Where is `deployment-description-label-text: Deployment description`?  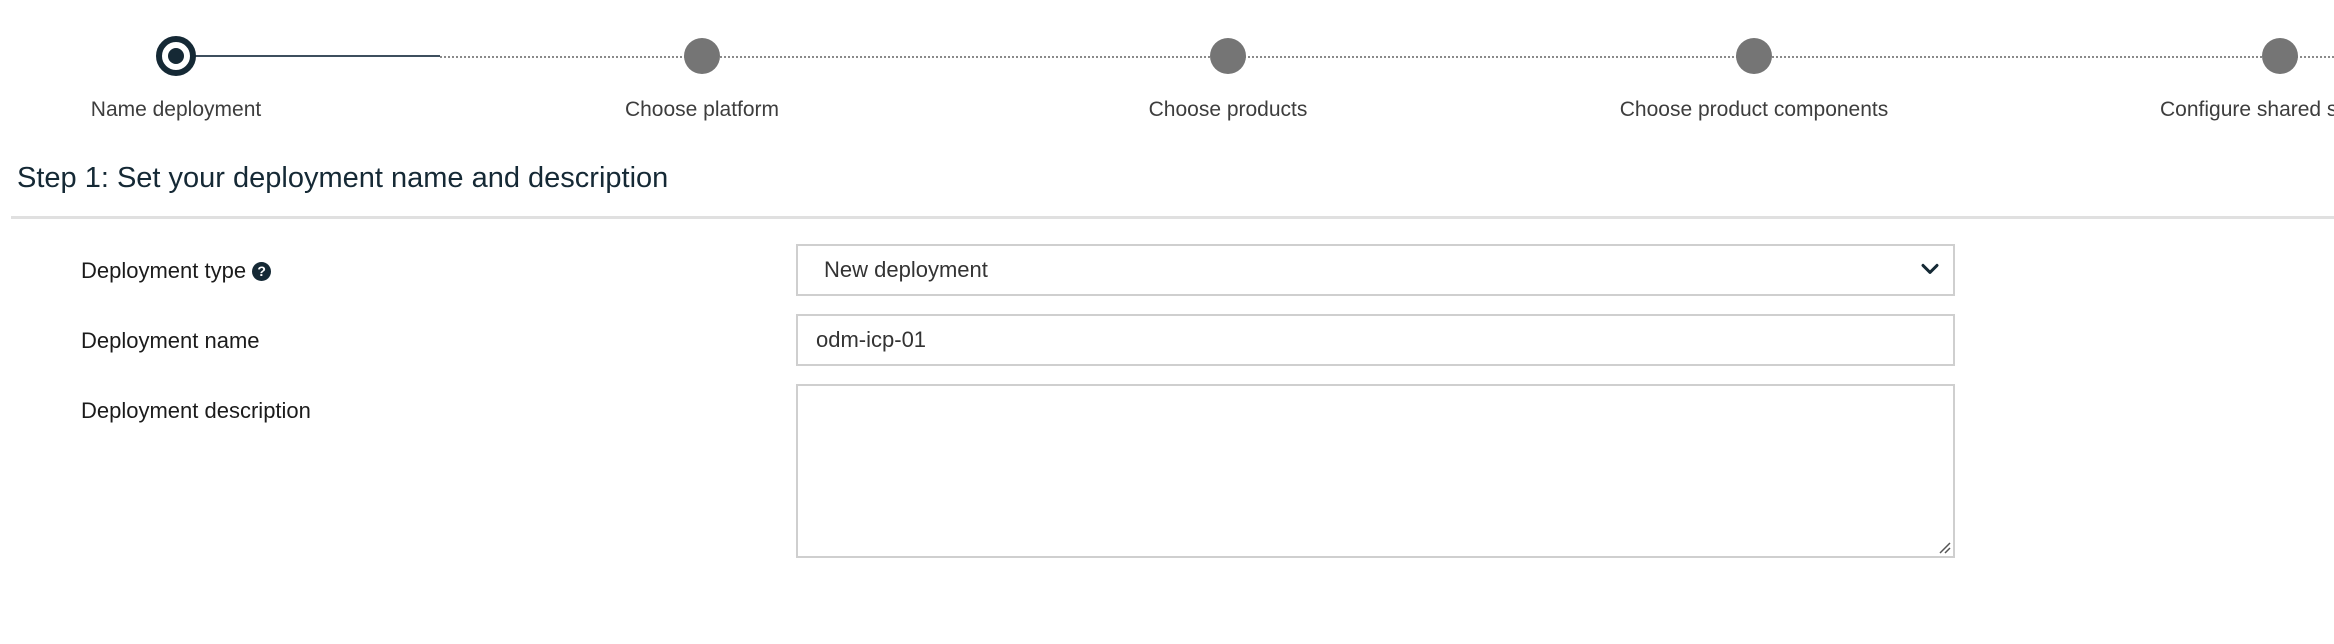
deployment-description-label-text: Deployment description is located at coordinates (196, 410).